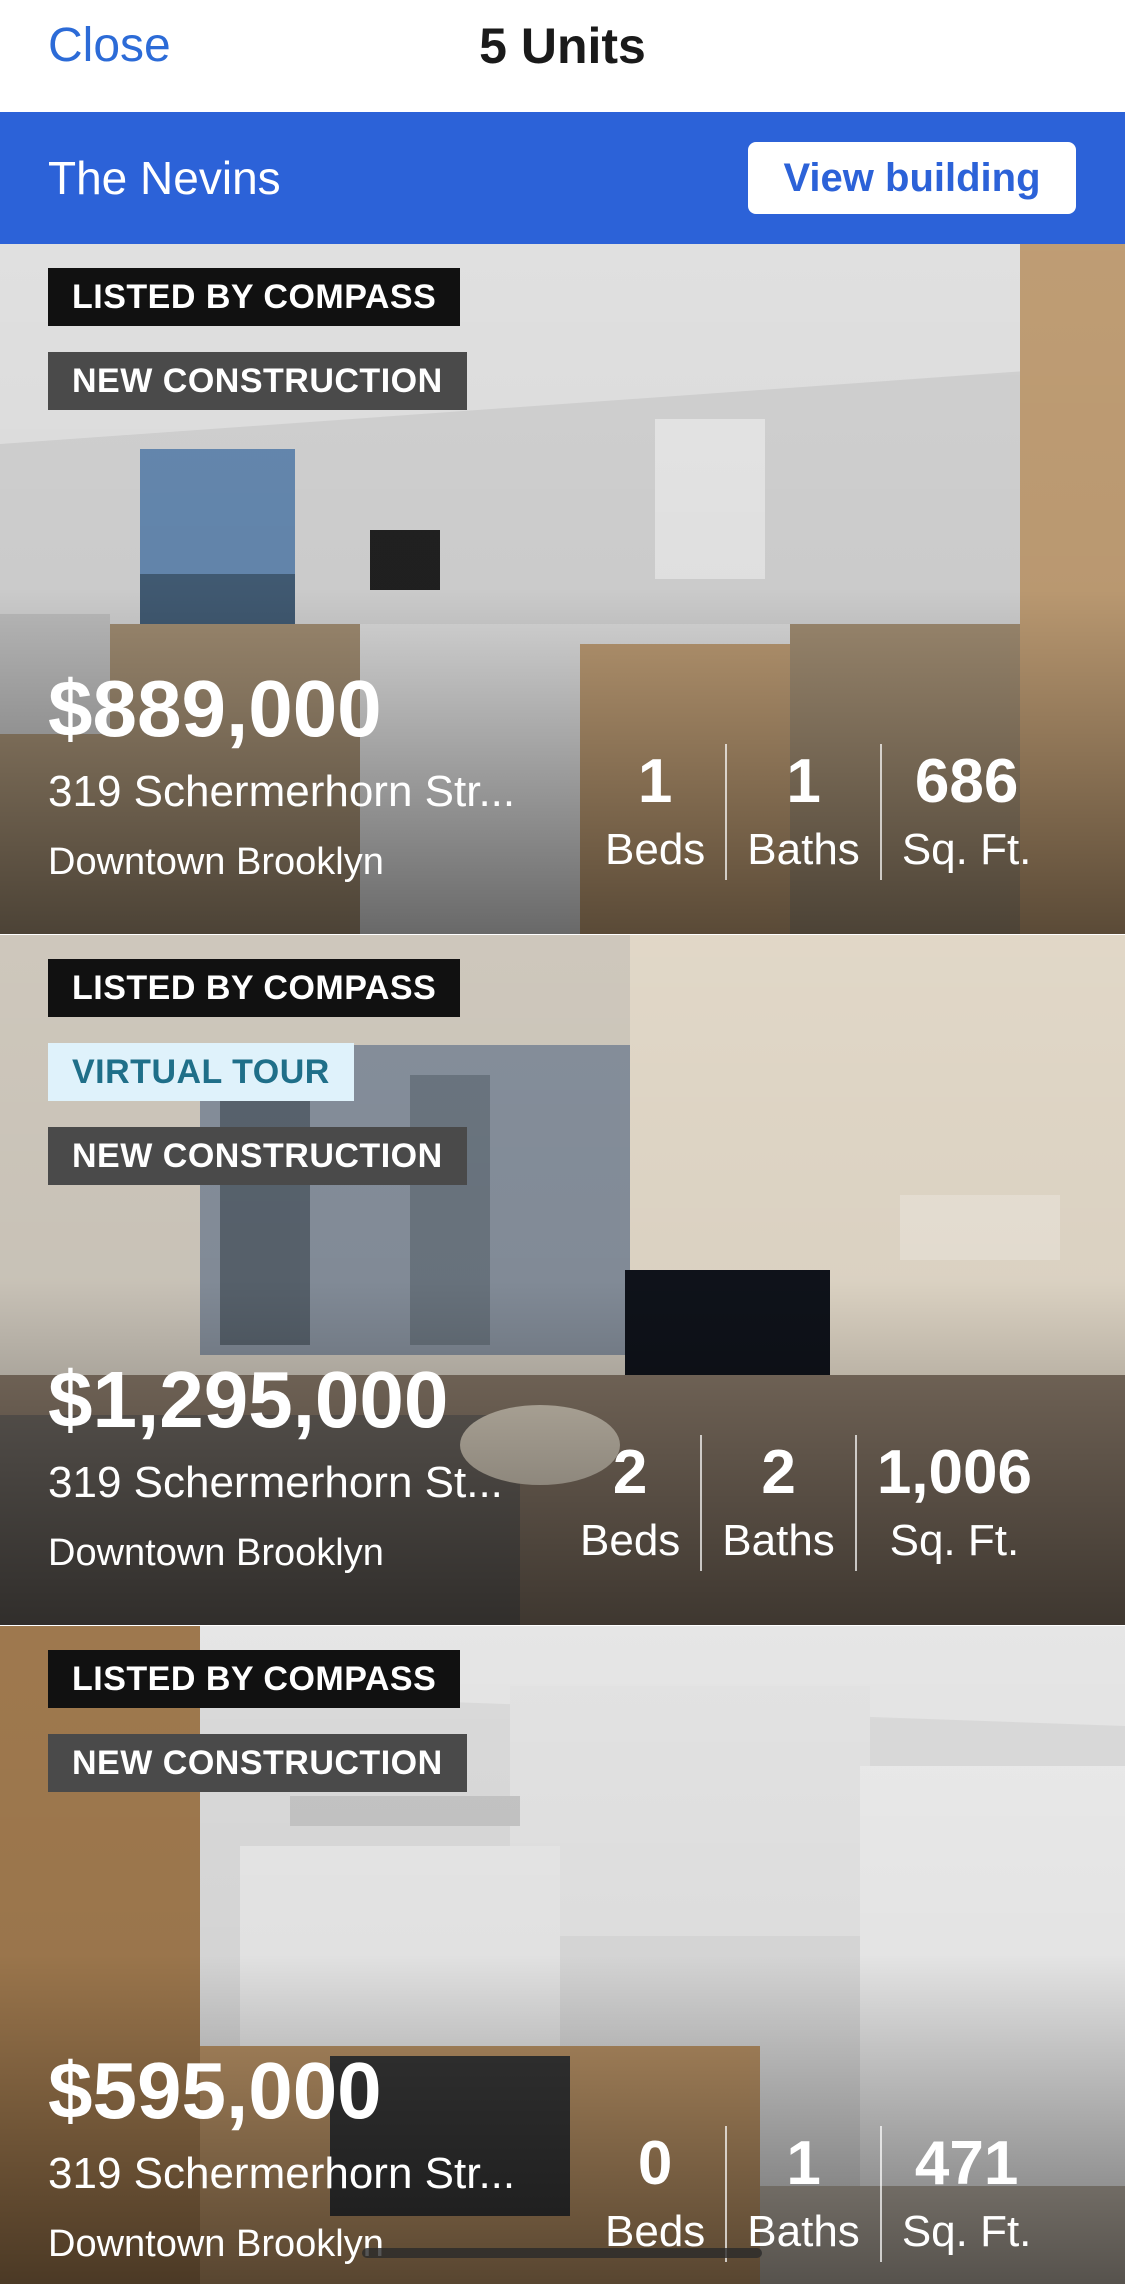 Image resolution: width=1125 pixels, height=2284 pixels. I want to click on listing-stats: 0 Beds 1 Baths 471 Sq. Ft., so click(818, 2194).